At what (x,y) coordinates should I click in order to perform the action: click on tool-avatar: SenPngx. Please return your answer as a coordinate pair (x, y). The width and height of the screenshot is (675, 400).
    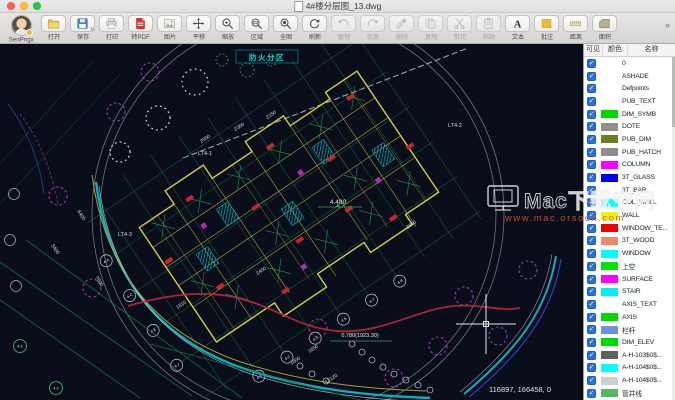
    Looking at the image, I should click on (21, 29).